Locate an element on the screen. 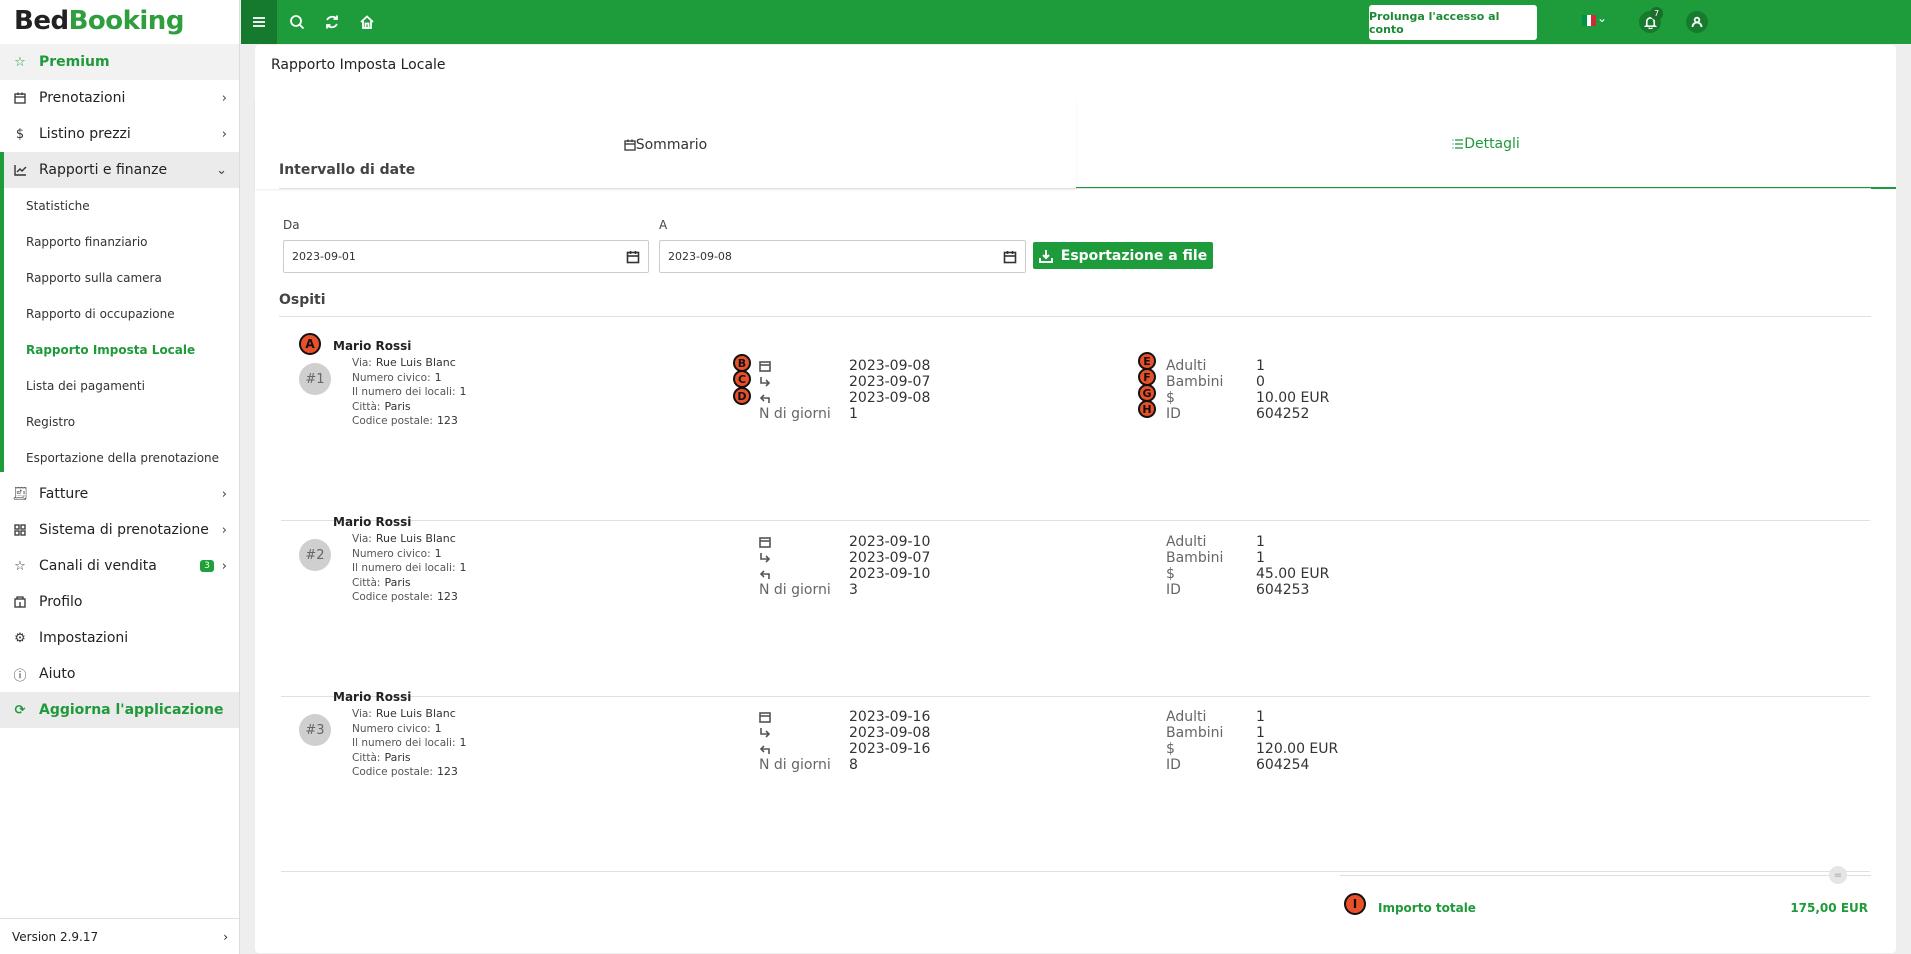 The image size is (1911, 954). sidebar-subitem-lista-pagamenti: Lista dei pagamenti is located at coordinates (119, 386).